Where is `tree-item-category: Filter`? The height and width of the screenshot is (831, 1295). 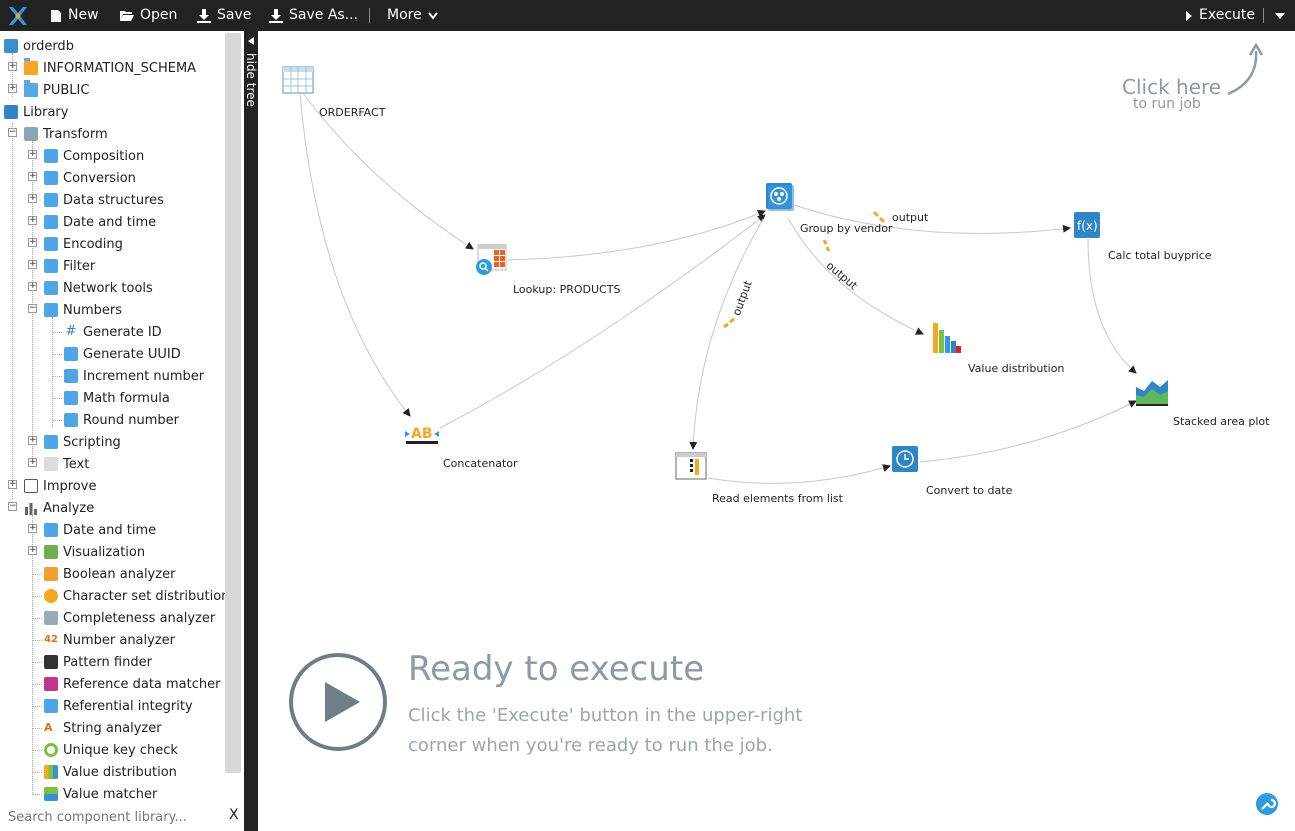 tree-item-category: Filter is located at coordinates (69, 266).